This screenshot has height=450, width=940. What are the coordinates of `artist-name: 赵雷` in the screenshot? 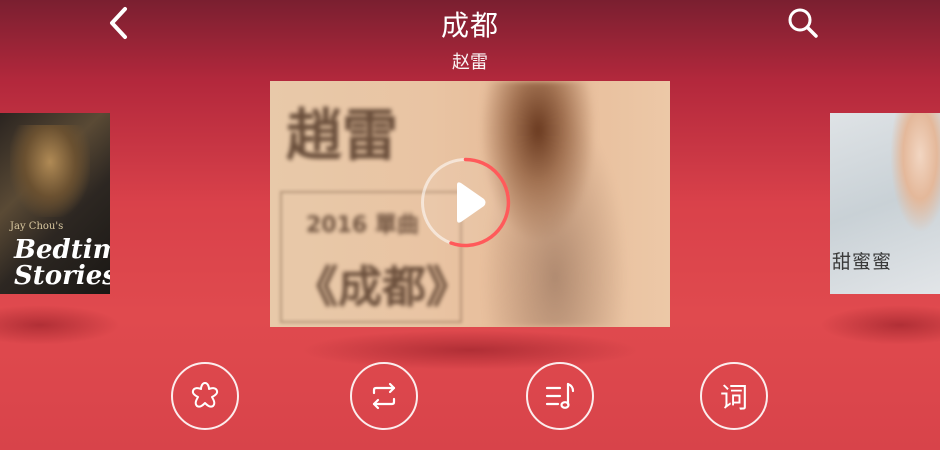 It's located at (470, 62).